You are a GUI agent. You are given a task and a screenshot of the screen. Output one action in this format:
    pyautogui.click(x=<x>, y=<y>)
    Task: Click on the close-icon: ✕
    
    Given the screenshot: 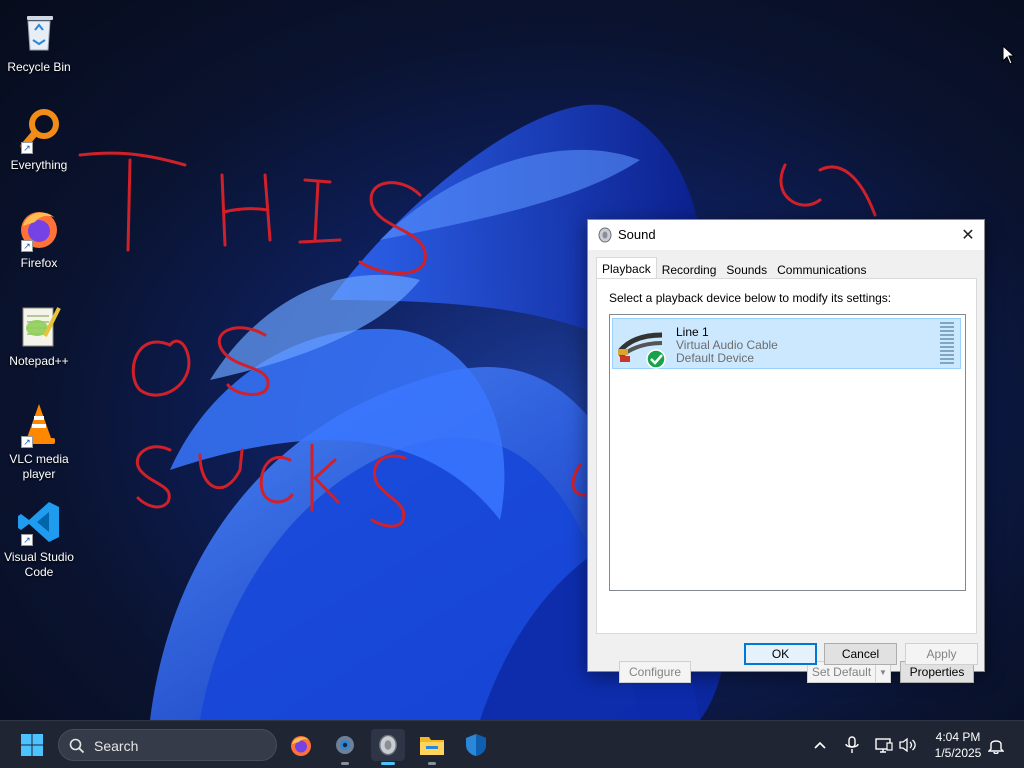 What is the action you would take?
    pyautogui.click(x=968, y=235)
    